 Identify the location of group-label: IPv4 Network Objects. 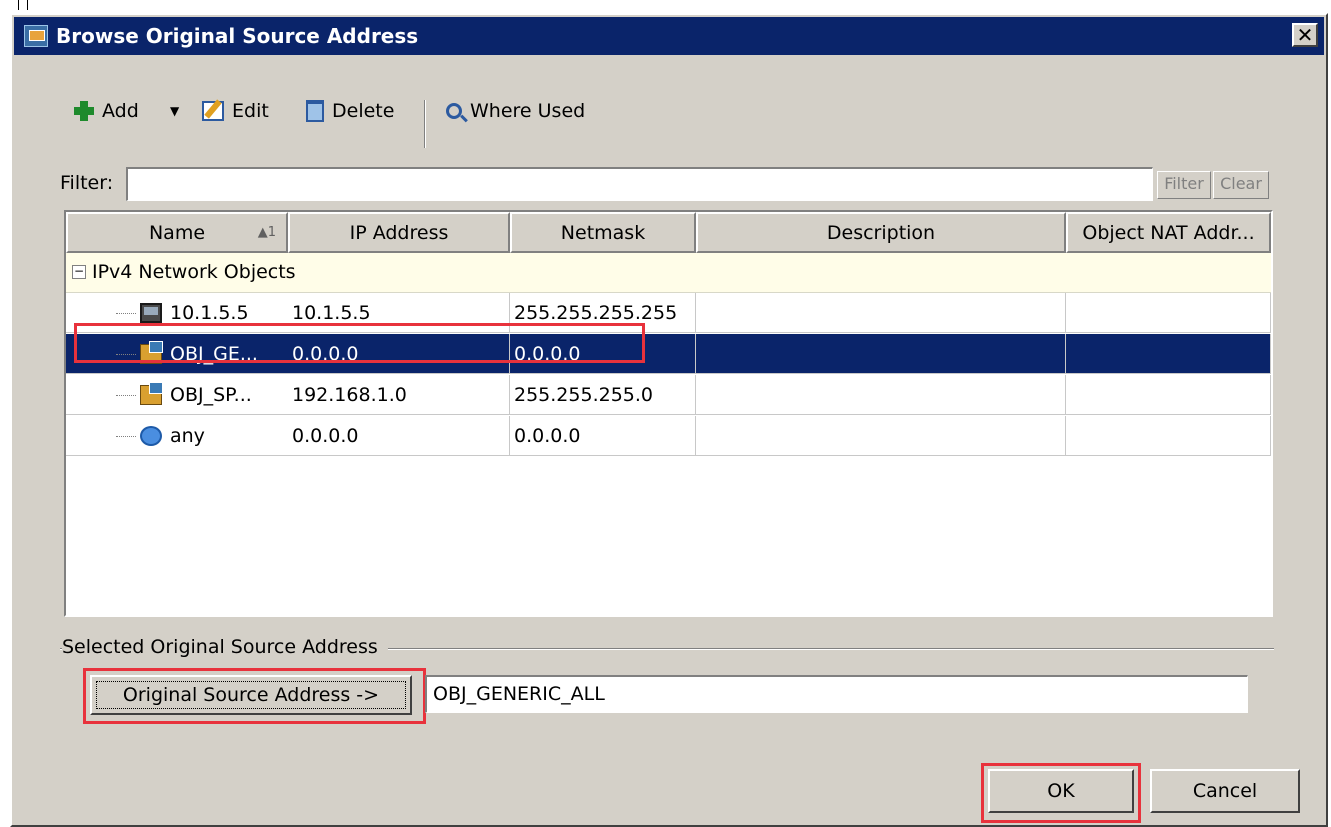
(194, 272).